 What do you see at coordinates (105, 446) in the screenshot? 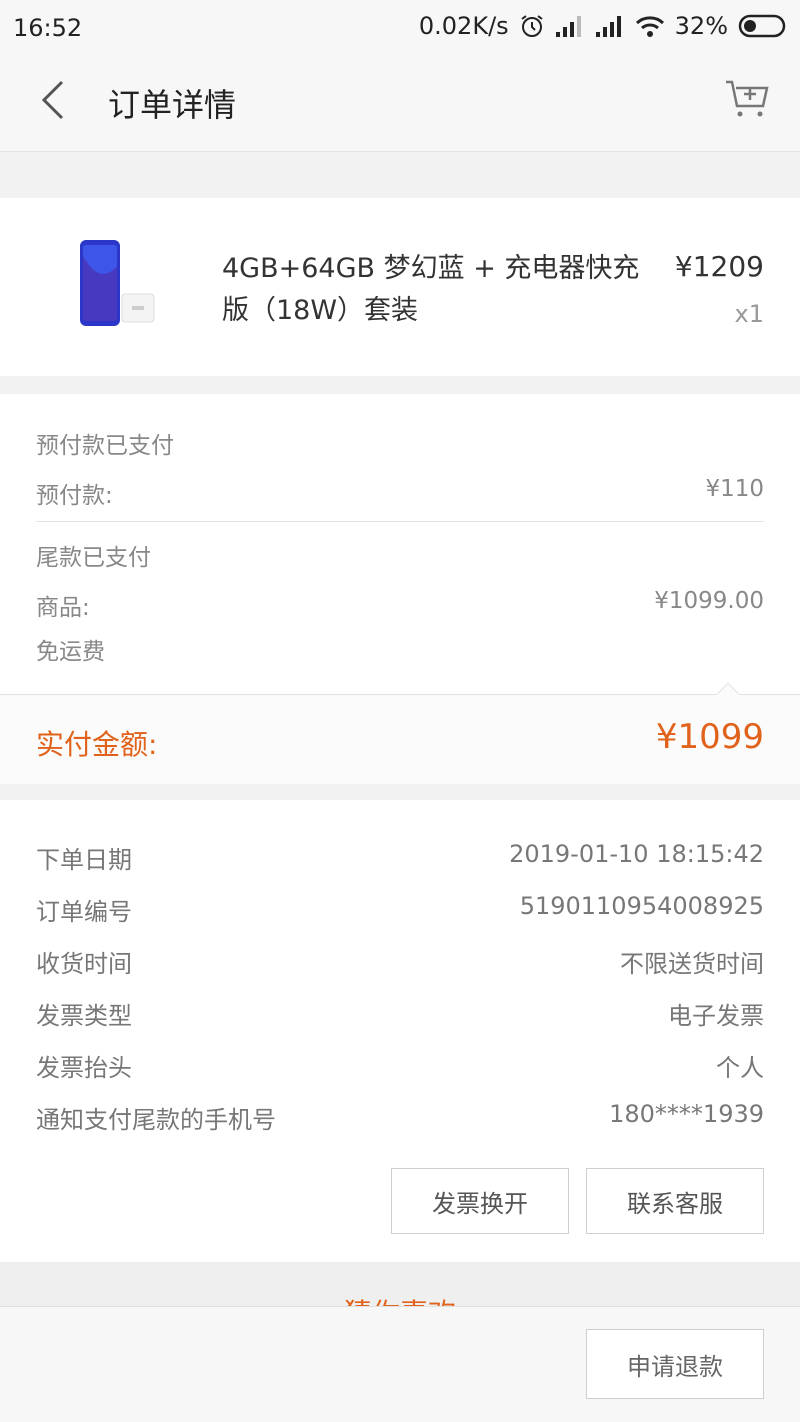
I see `deposit-status: 预付款已支付` at bounding box center [105, 446].